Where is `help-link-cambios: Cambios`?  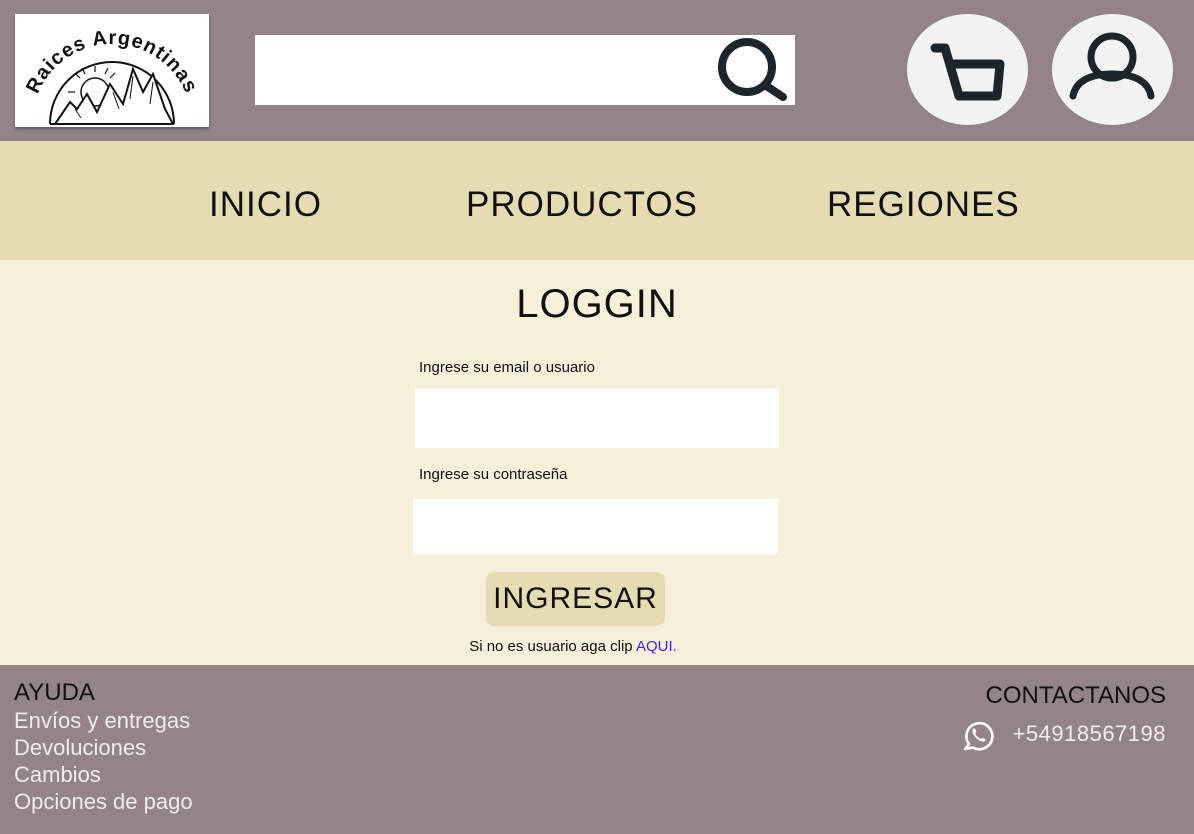 help-link-cambios: Cambios is located at coordinates (57, 775).